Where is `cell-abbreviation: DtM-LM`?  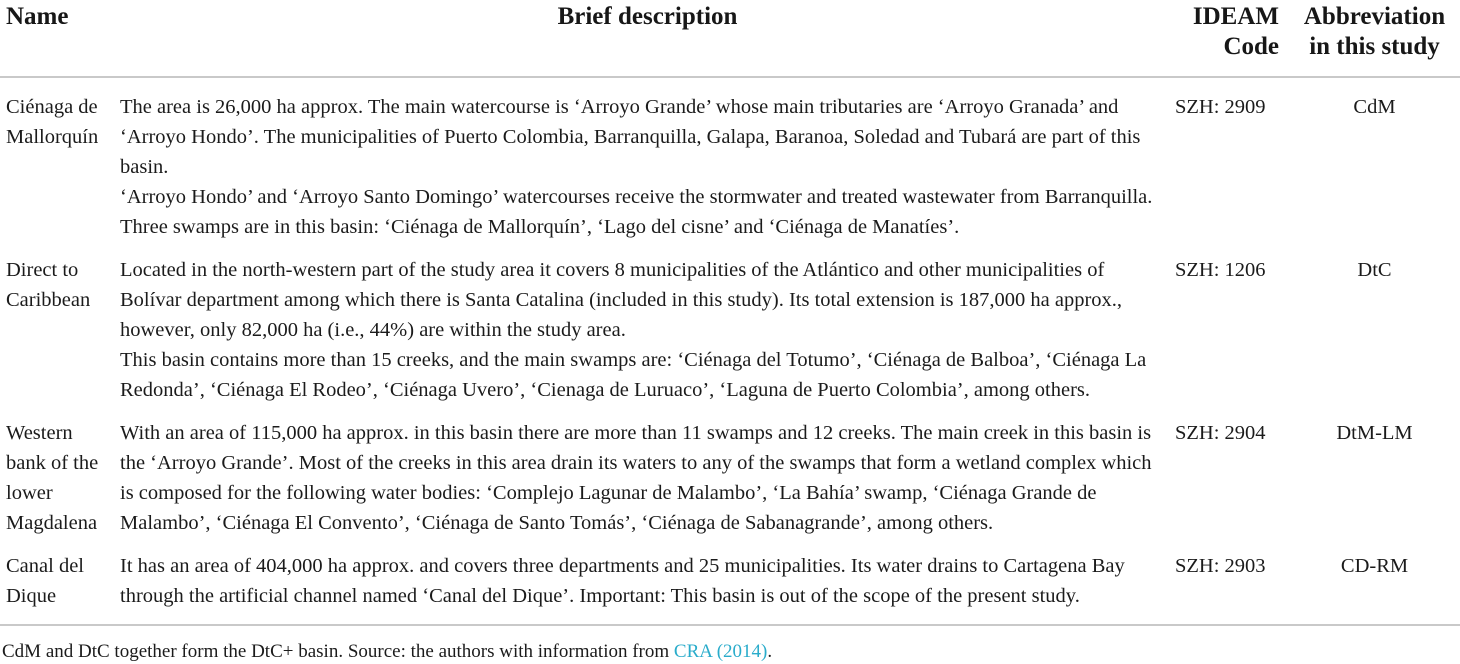
cell-abbreviation: DtM-LM is located at coordinates (1371, 471).